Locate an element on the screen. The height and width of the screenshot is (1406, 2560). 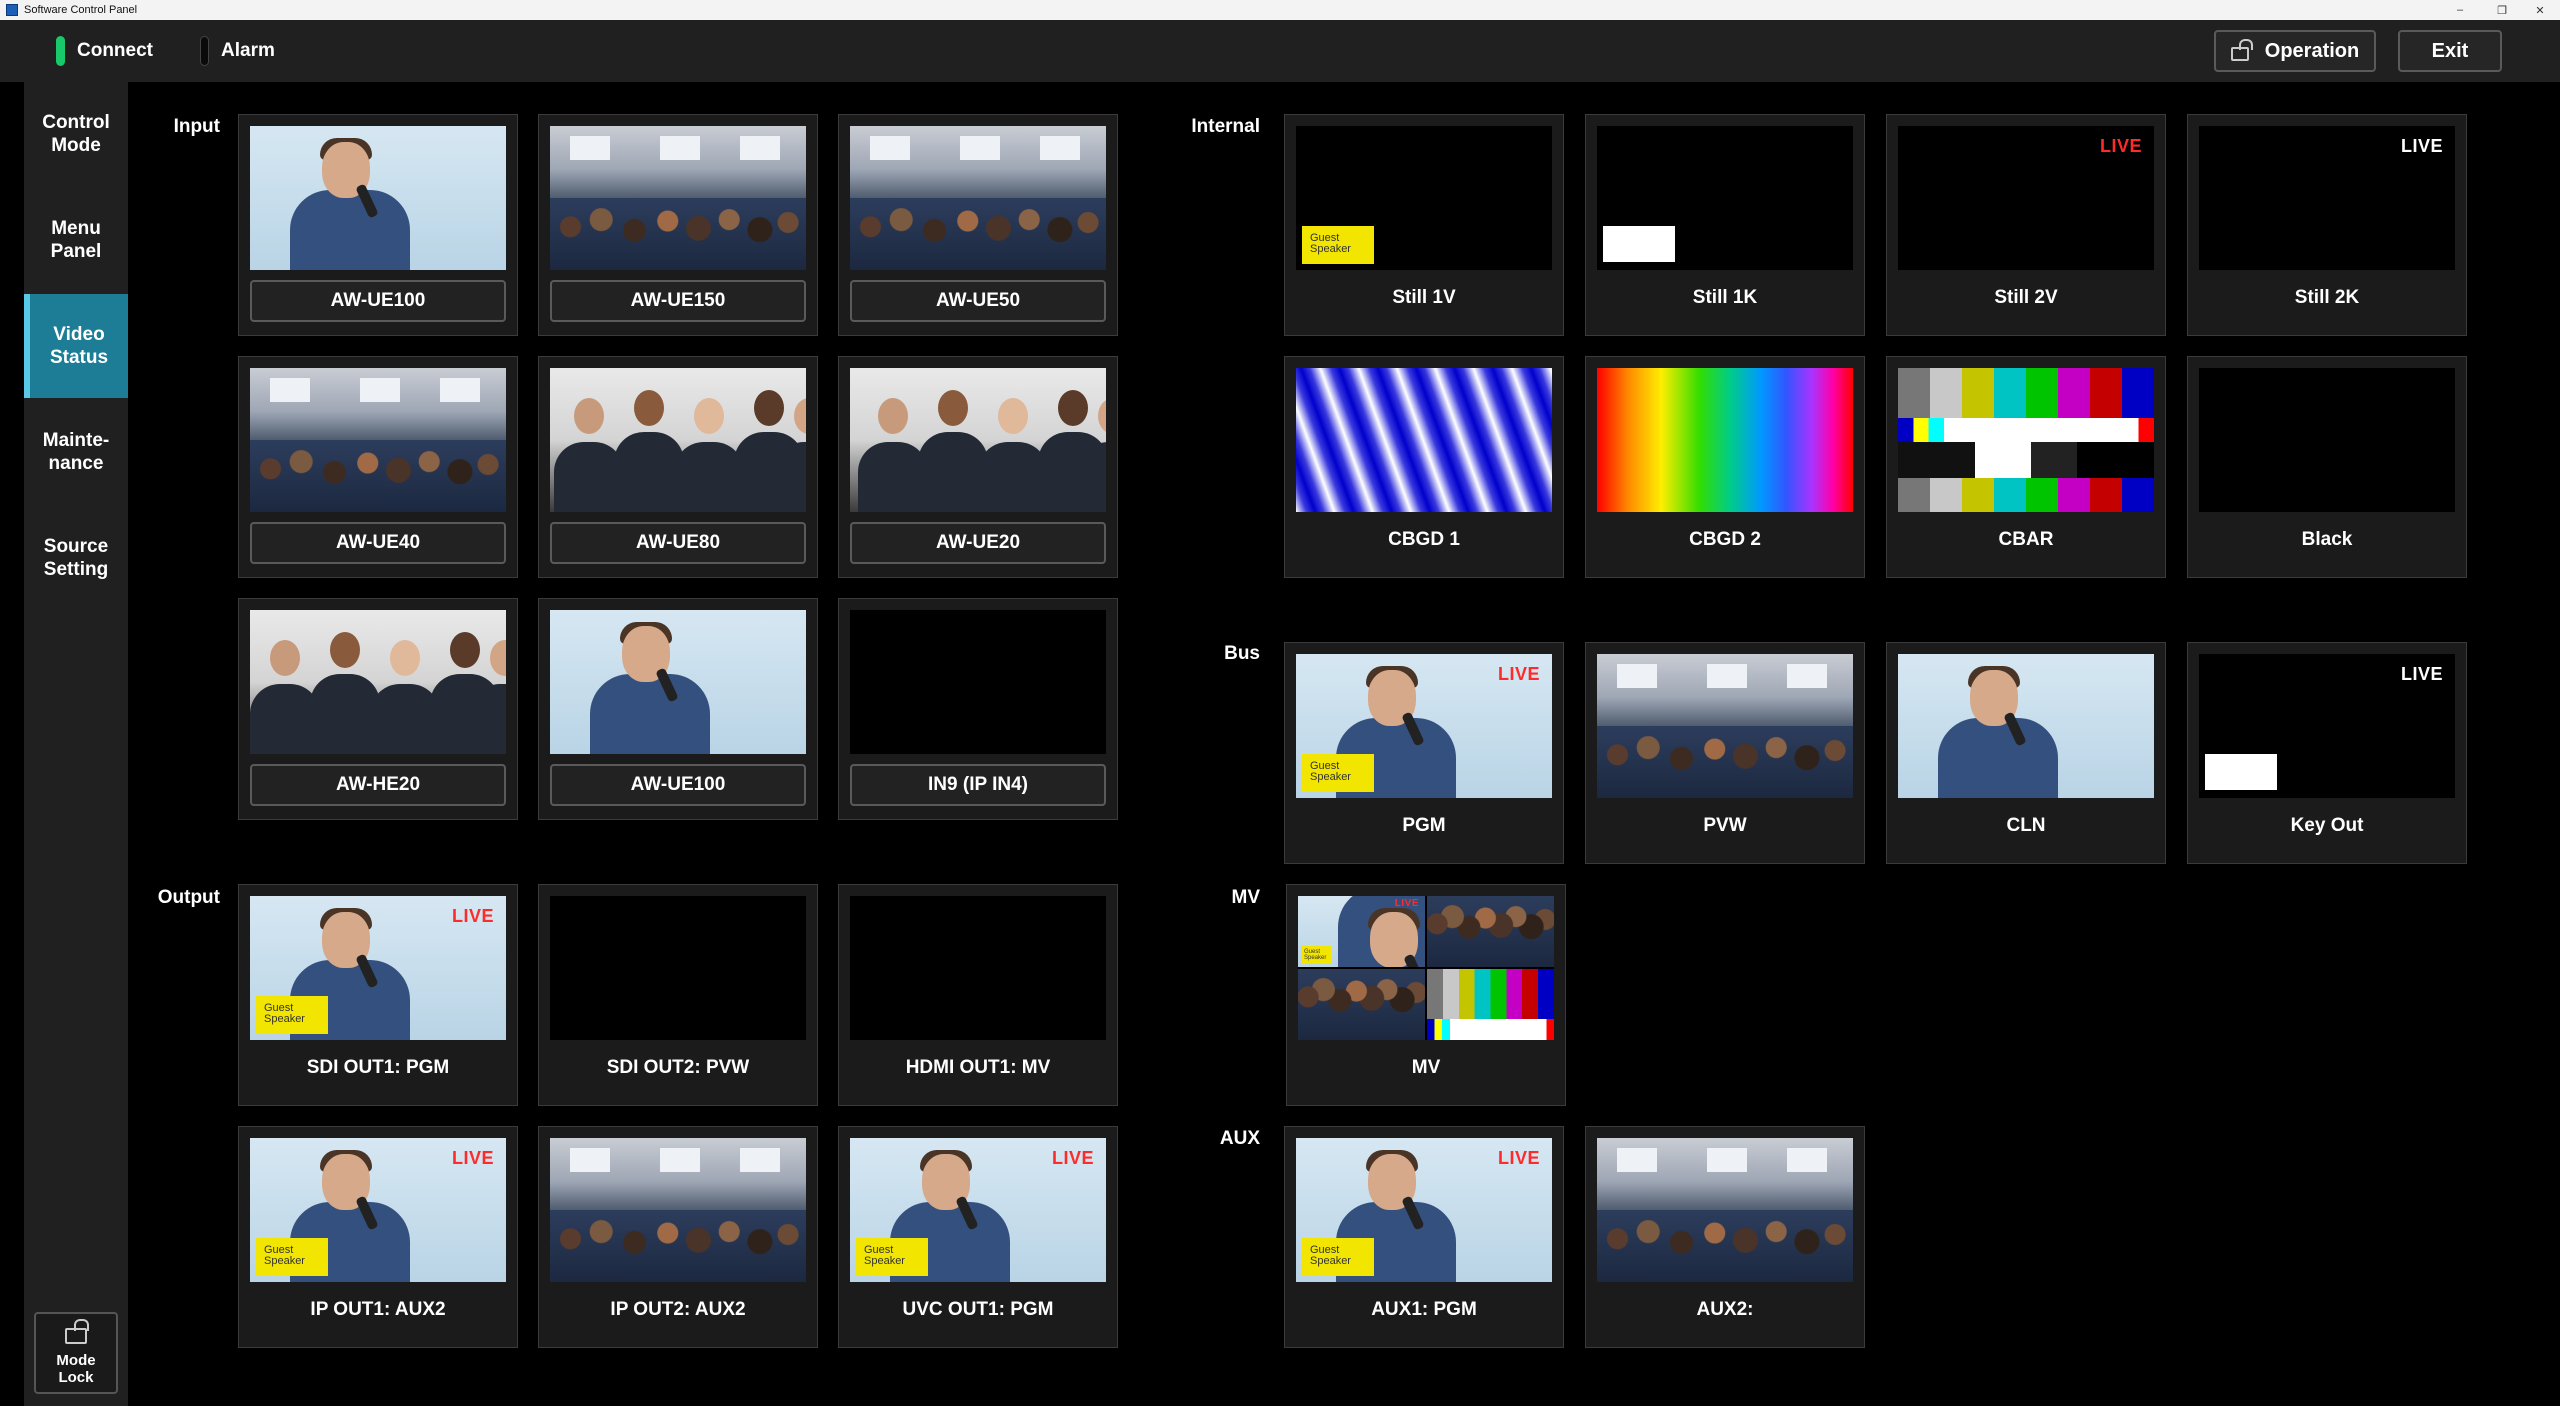
operation-label: Operation is located at coordinates (2312, 50).